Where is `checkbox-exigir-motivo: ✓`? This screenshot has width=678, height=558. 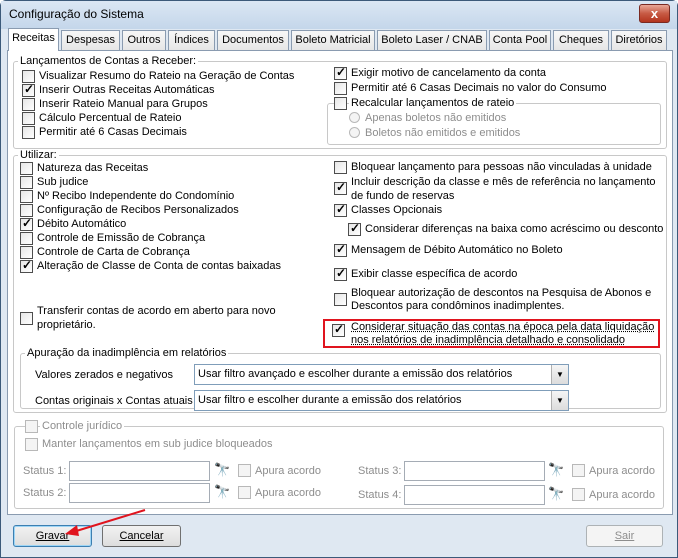 checkbox-exigir-motivo: ✓ is located at coordinates (340, 72).